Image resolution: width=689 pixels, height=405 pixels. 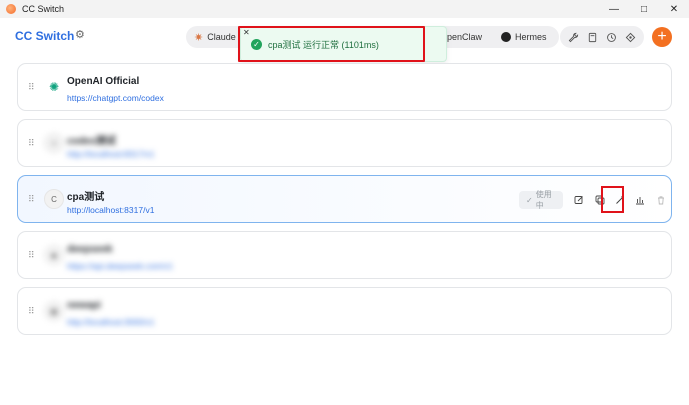 What do you see at coordinates (593, 37) in the screenshot?
I see `book-icon` at bounding box center [593, 37].